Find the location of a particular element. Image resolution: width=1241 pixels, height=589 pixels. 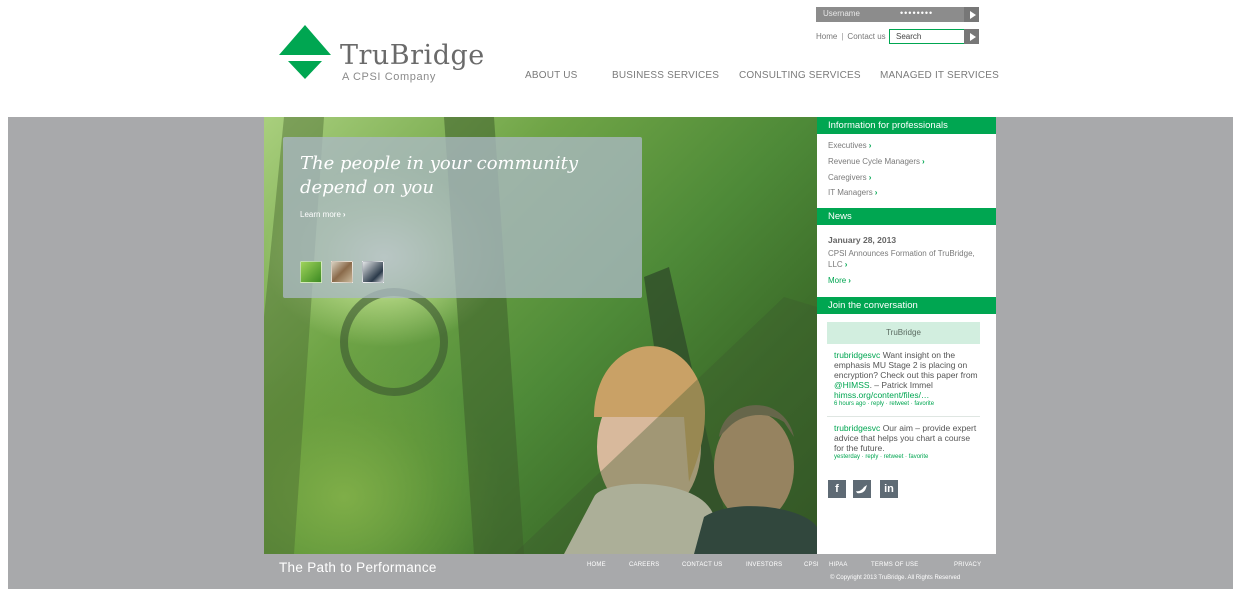

utility-links: Home | Contact us is located at coordinates (851, 36).